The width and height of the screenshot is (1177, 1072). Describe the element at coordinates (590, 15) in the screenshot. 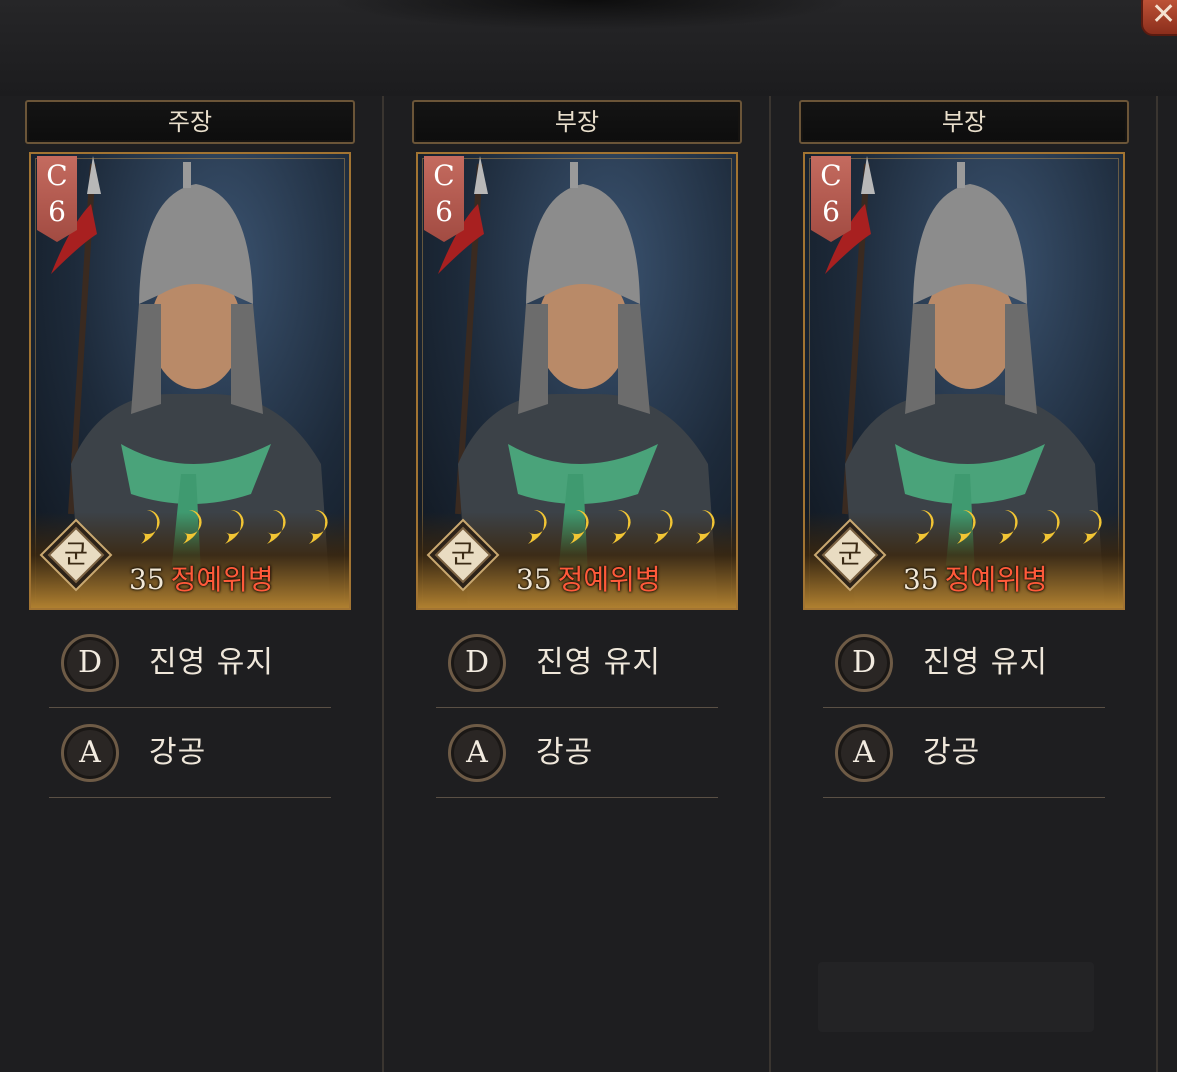

I see `title-shadow` at that location.